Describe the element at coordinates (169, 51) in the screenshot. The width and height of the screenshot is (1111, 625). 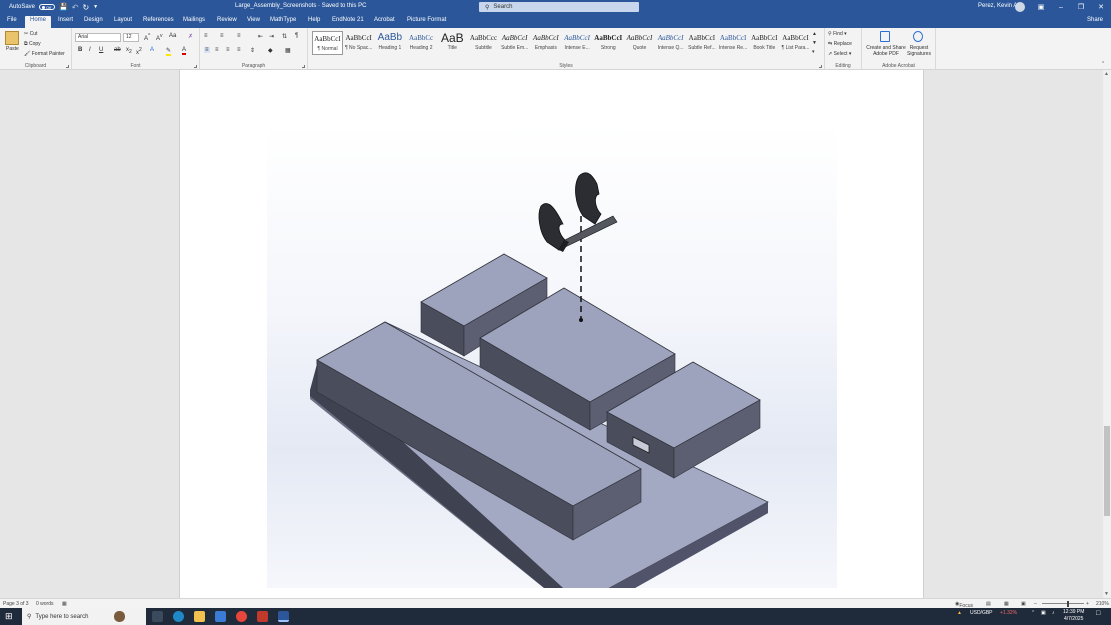
I see `highlight-icon: ✎` at that location.